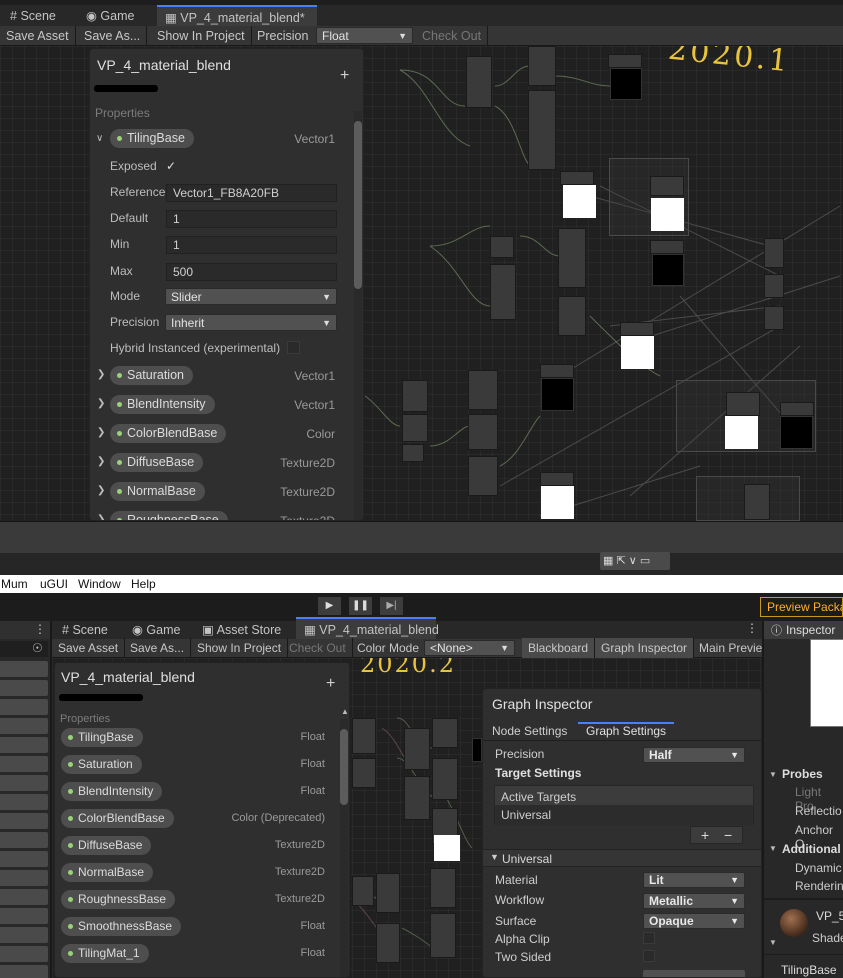 The width and height of the screenshot is (843, 978). I want to click on two-sided-checkbox, so click(649, 956).